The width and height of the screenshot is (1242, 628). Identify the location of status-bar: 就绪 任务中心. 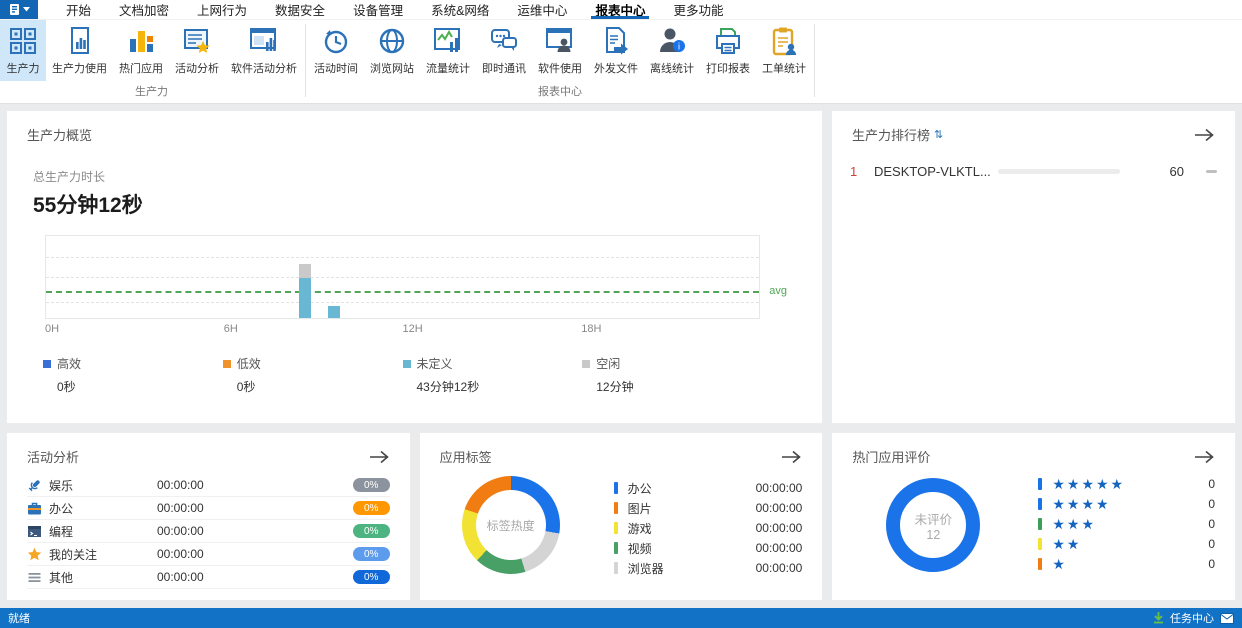
(621, 618).